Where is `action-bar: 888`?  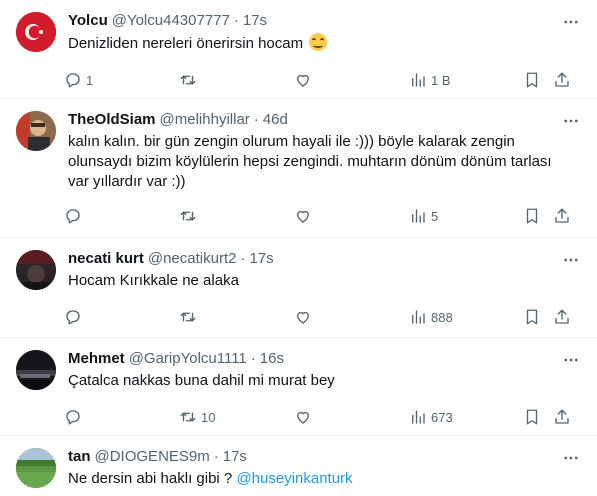 action-bar: 888 is located at coordinates (322, 317).